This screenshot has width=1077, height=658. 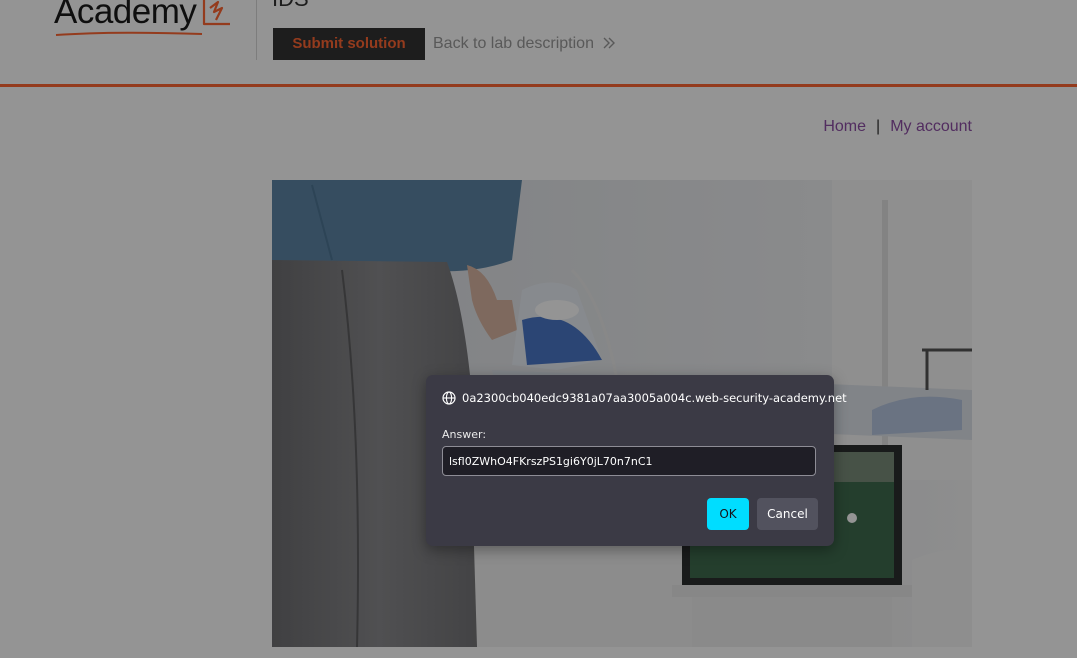 I want to click on cancel-button: Cancel, so click(x=787, y=514).